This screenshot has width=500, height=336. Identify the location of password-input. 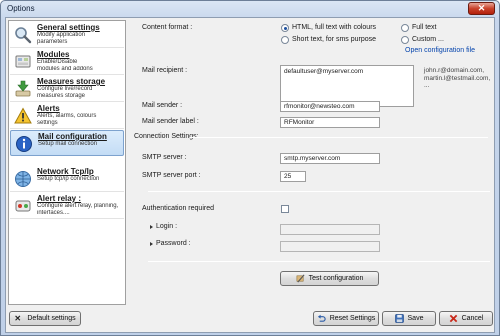
(330, 246).